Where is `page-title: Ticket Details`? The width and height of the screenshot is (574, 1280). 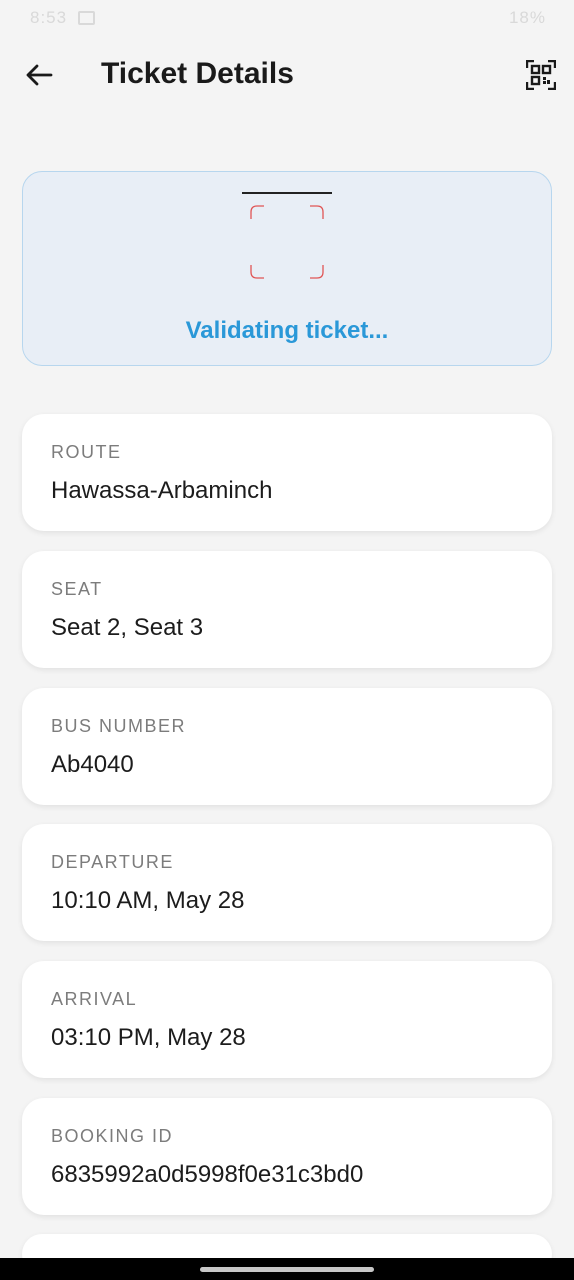 page-title: Ticket Details is located at coordinates (197, 73).